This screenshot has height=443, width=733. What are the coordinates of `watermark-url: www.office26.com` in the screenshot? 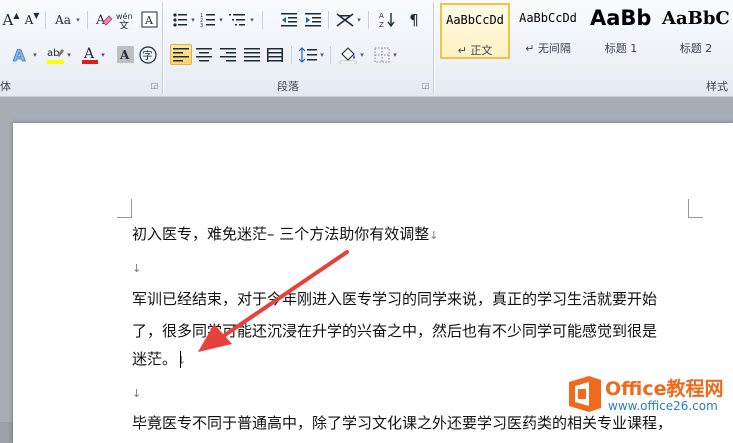 It's located at (663, 406).